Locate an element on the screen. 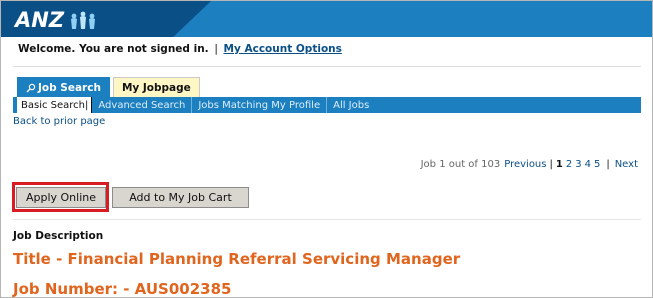 The image size is (653, 298). tab-my-jobpage-label: My Jobpage is located at coordinates (156, 87).